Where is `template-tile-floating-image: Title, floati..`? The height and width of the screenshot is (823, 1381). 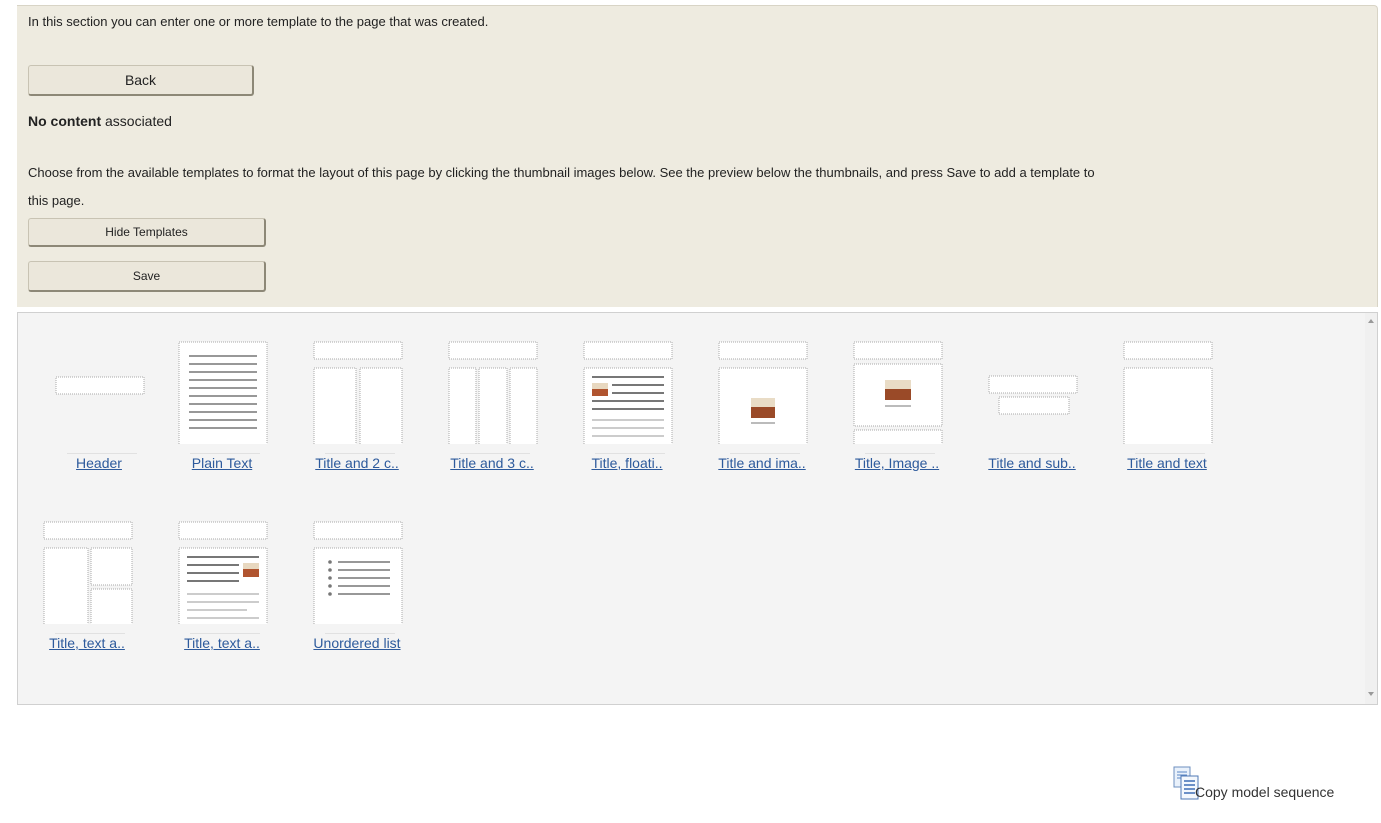
template-tile-floating-image: Title, floati.. is located at coordinates (622, 395).